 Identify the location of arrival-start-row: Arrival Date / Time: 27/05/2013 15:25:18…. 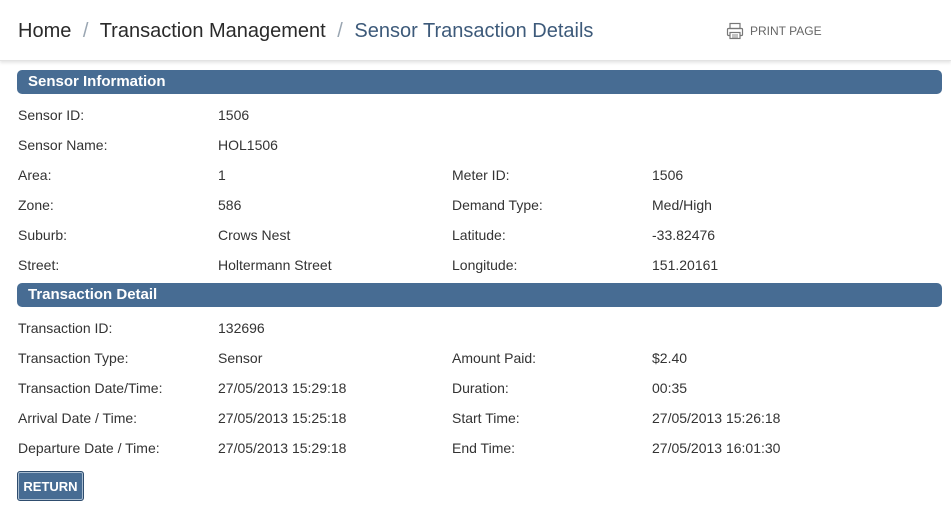
(475, 418).